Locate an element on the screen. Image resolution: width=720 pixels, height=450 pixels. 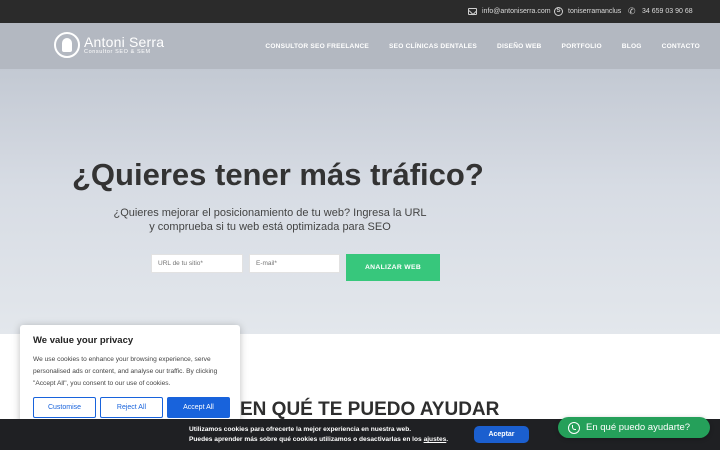
email-input is located at coordinates (294, 263).